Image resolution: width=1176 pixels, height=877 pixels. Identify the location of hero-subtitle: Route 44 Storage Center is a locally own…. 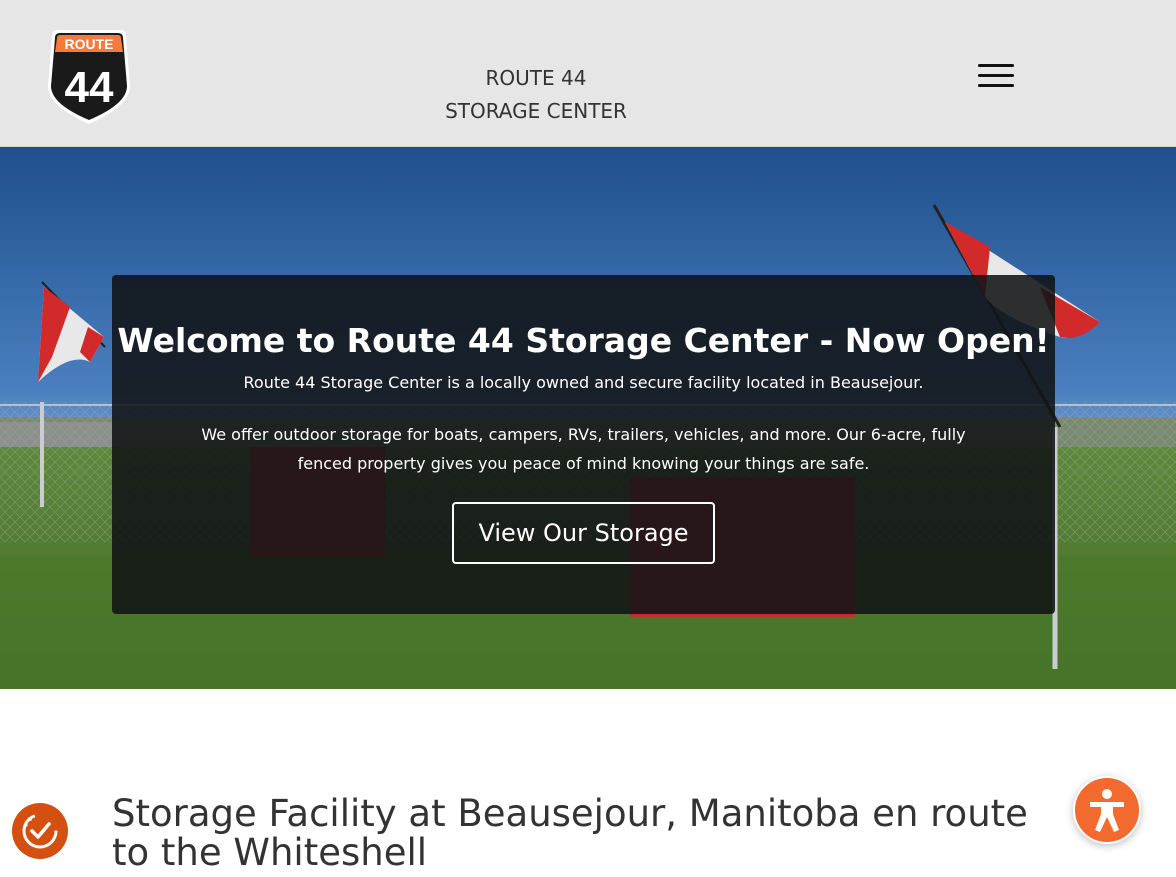
(583, 382).